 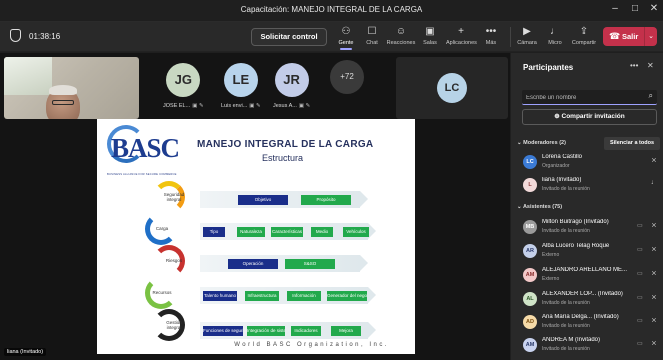 What do you see at coordinates (71, 88) in the screenshot?
I see `presenter-video` at bounding box center [71, 88].